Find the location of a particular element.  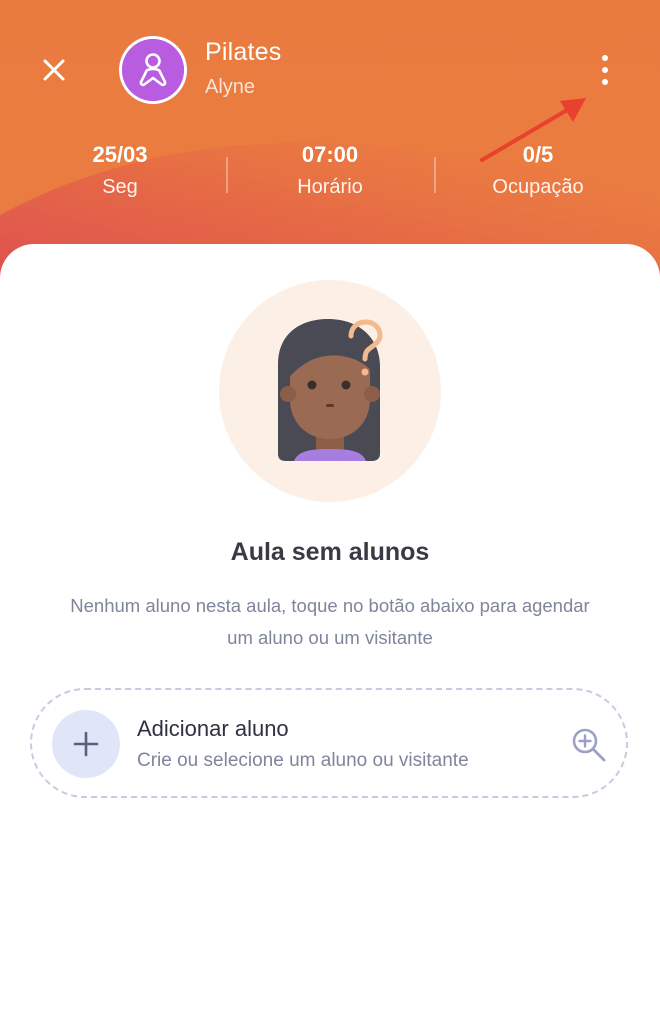

person-icon is located at coordinates (153, 70).